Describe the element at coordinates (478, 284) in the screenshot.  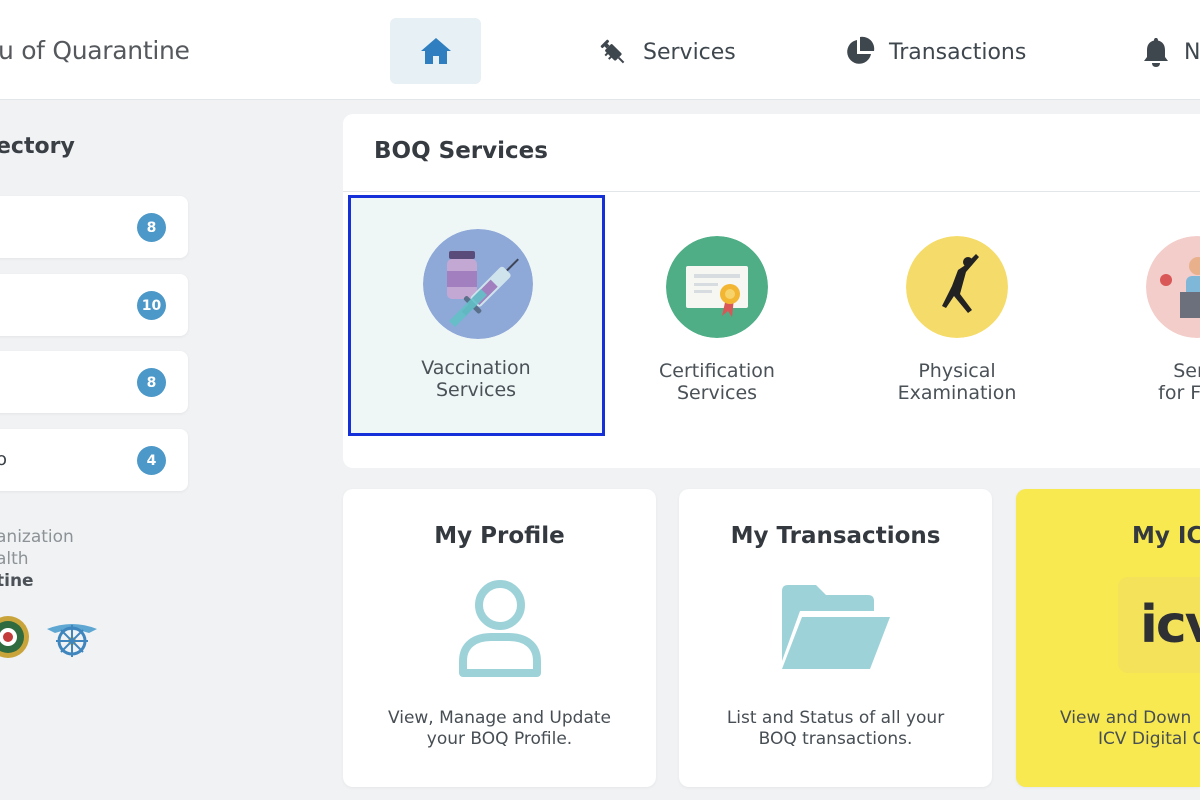
I see `vaccine-icon` at that location.